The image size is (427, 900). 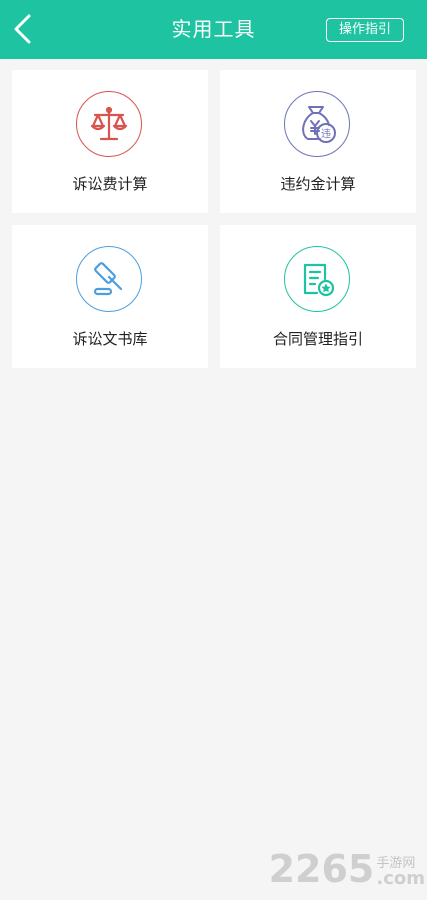 I want to click on watermark-com: .com, so click(x=400, y=878).